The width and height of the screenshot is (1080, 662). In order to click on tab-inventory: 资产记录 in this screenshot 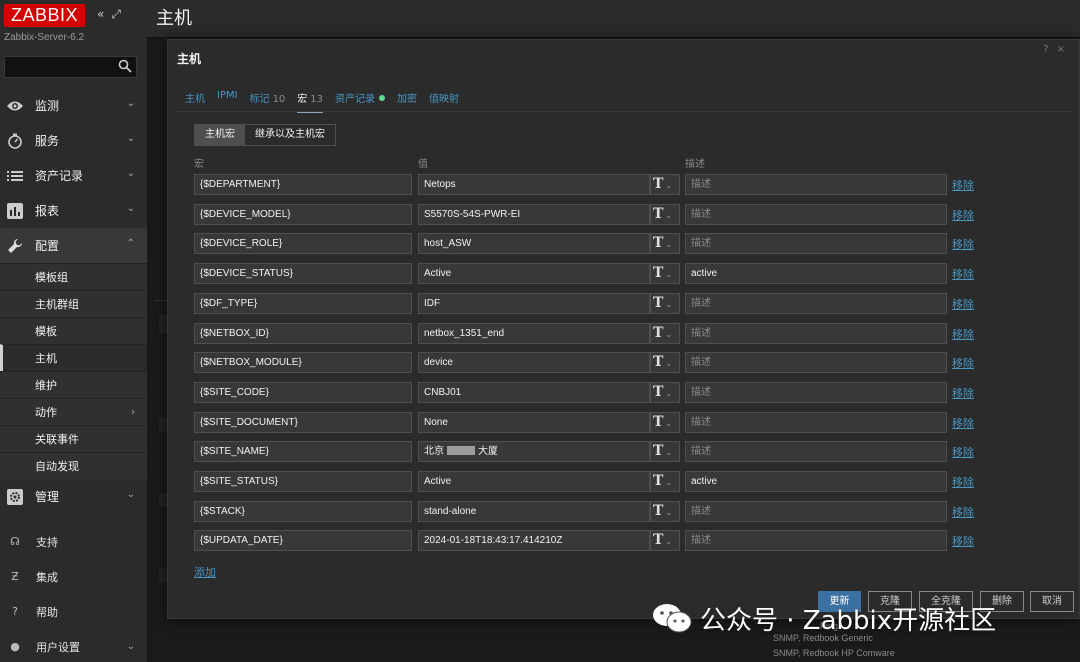, I will do `click(360, 101)`.